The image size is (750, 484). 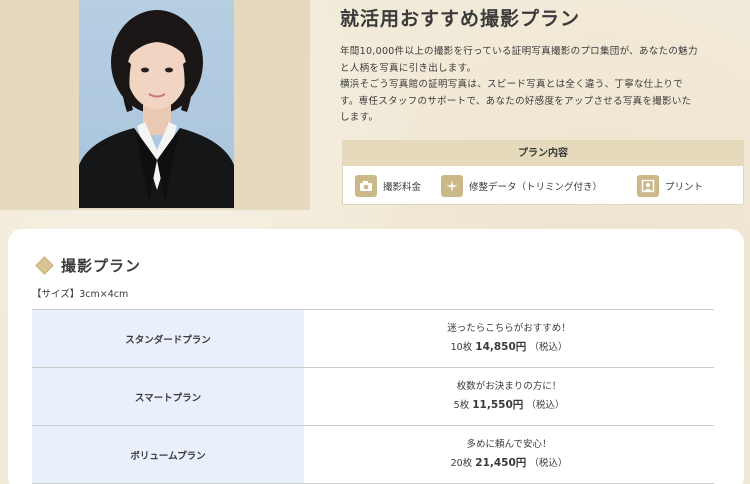 I want to click on plan-tagline: 多めに頼んで安心！, so click(x=509, y=444).